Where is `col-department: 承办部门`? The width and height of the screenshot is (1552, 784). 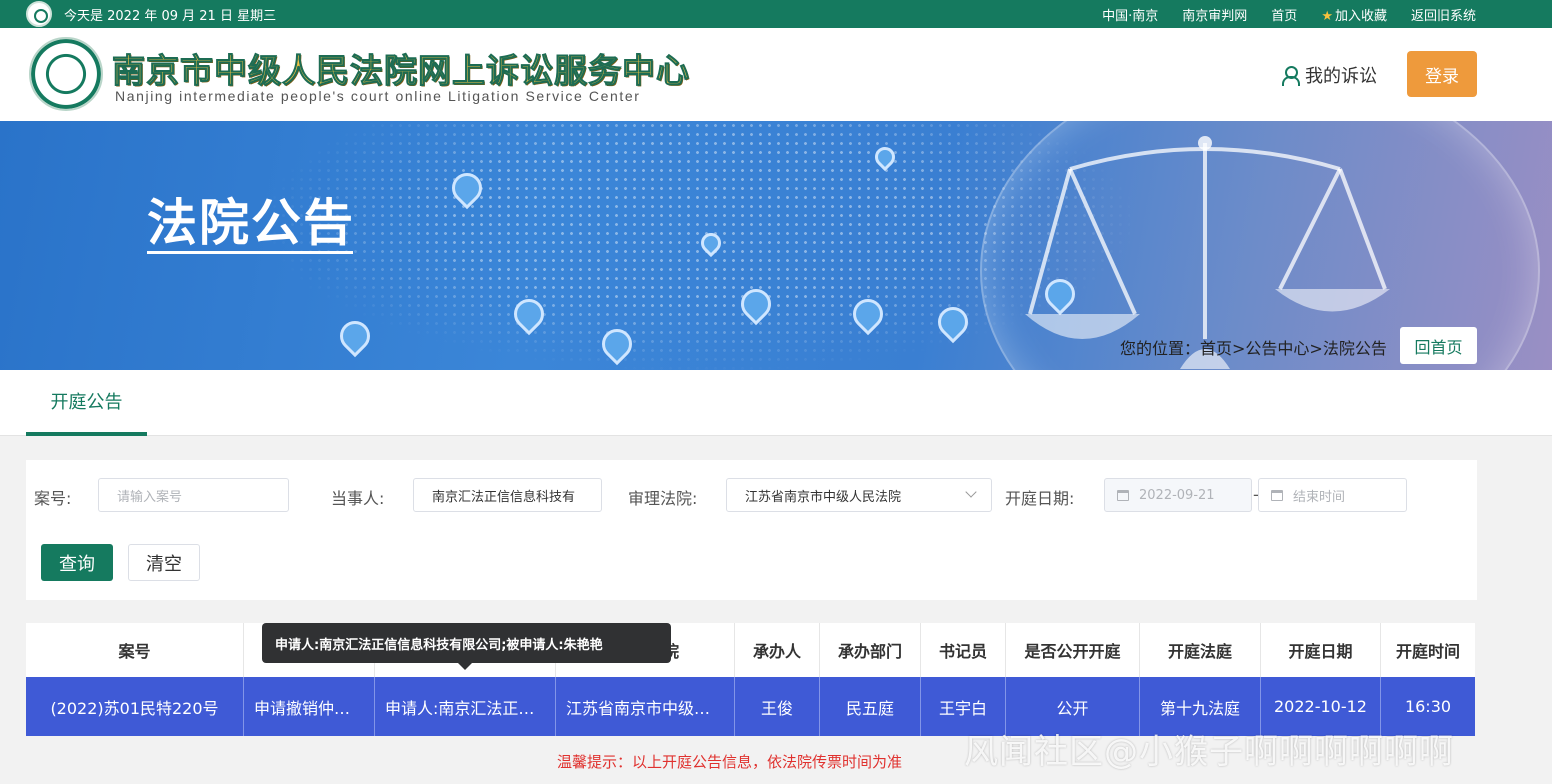 col-department: 承办部门 is located at coordinates (870, 650).